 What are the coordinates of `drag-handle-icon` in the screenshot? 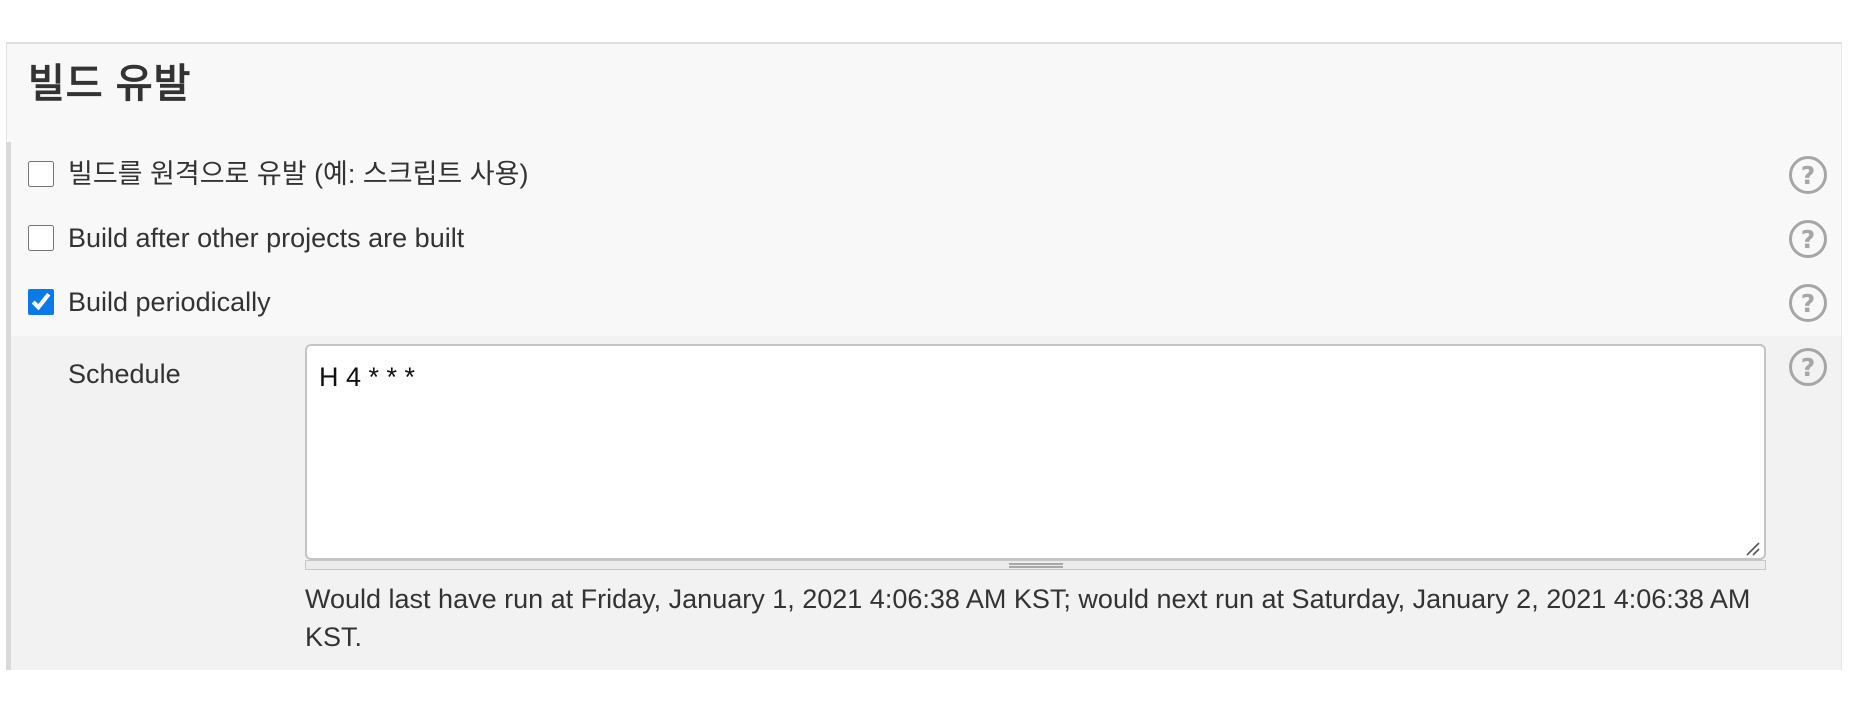 It's located at (1035, 565).